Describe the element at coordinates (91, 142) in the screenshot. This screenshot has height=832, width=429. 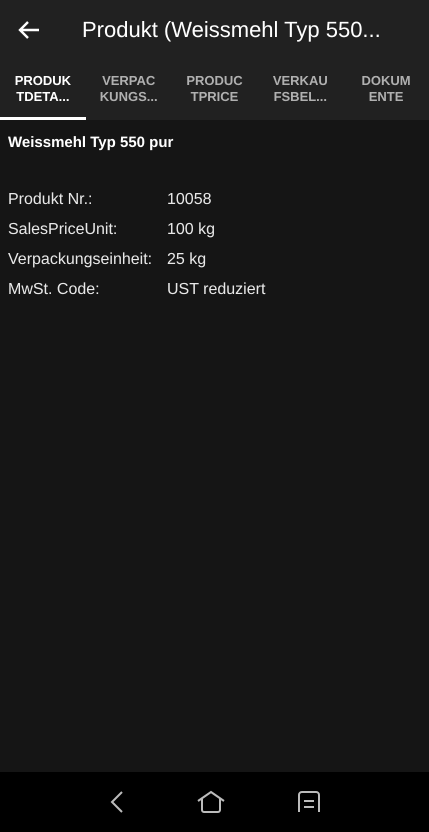
I see `product-name: Weissmehl Typ 550 pur` at that location.